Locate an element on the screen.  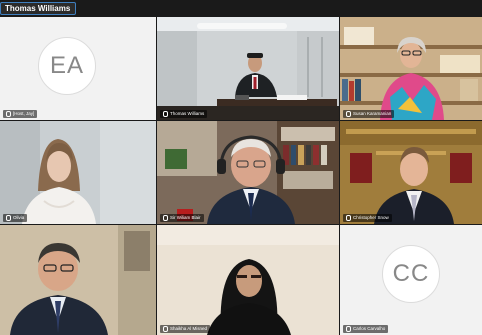
participant-name-text: Susan Karamanian is located at coordinates (372, 113).